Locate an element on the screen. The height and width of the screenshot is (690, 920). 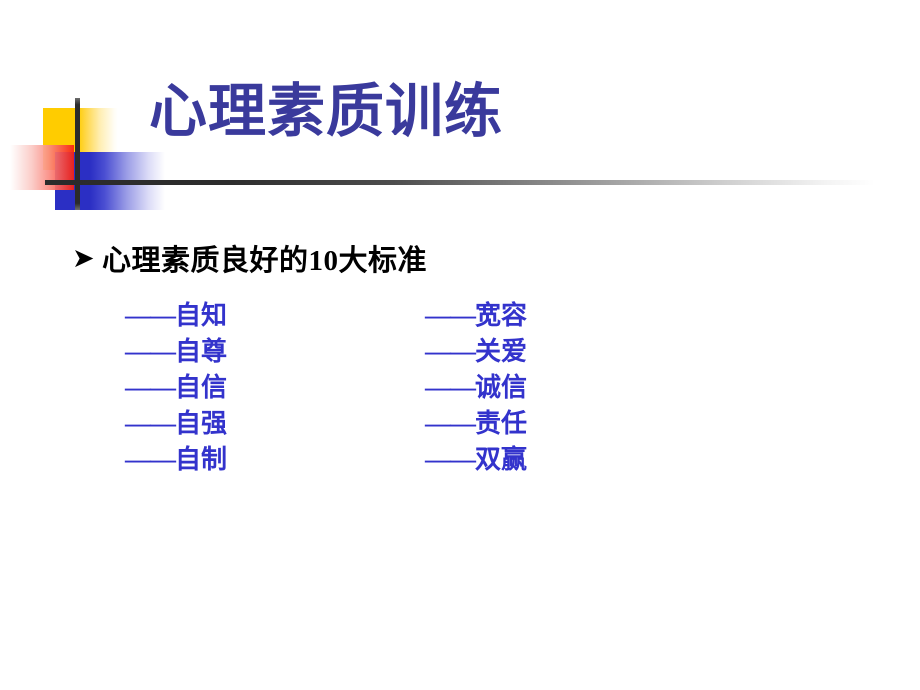
list-item-label: 自制 is located at coordinates (201, 459).